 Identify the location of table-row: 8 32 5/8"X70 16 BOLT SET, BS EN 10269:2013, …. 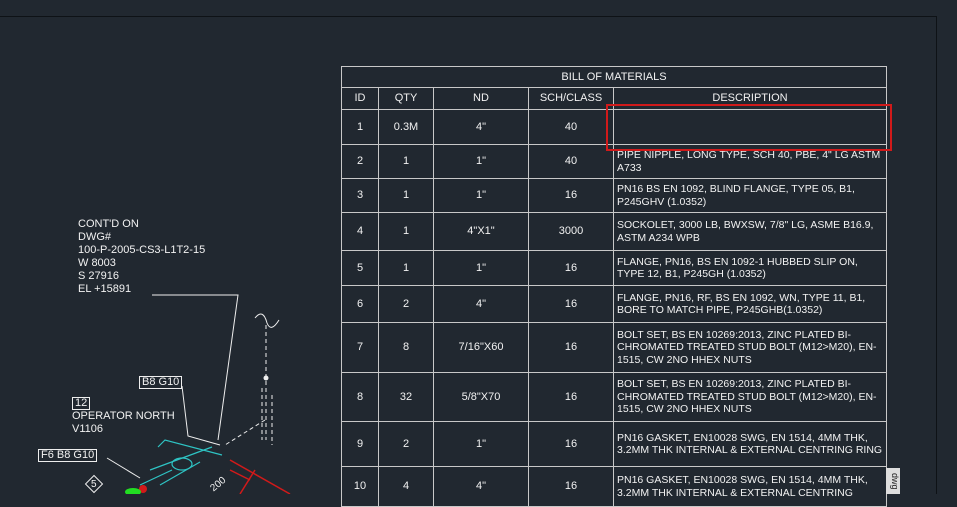
(614, 397).